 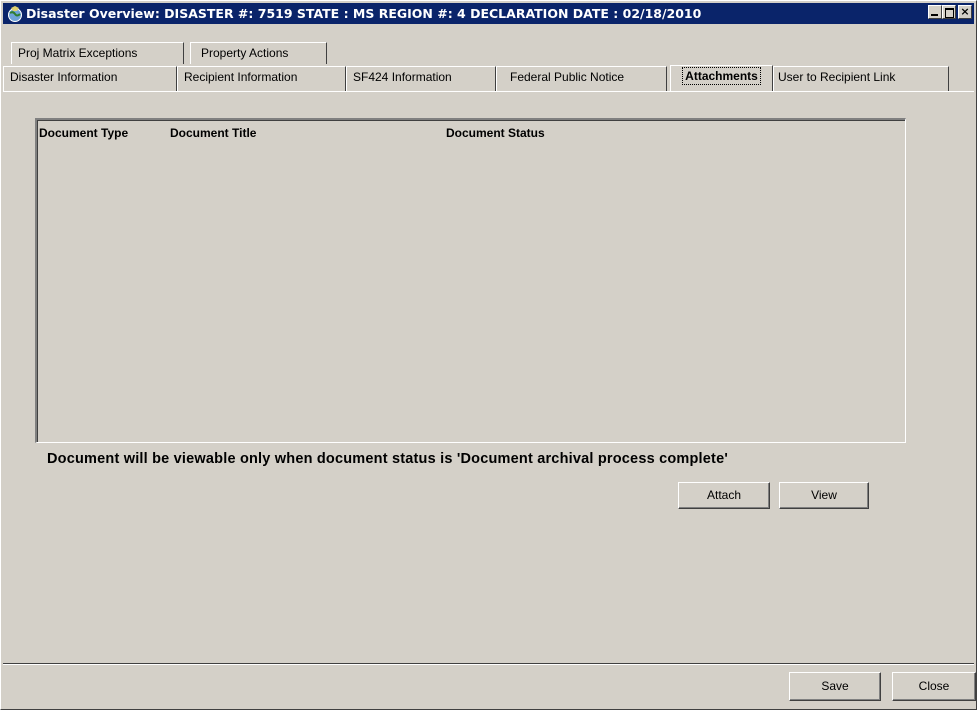 What do you see at coordinates (78, 53) in the screenshot?
I see `tab-label: Proj Matrix Exceptions` at bounding box center [78, 53].